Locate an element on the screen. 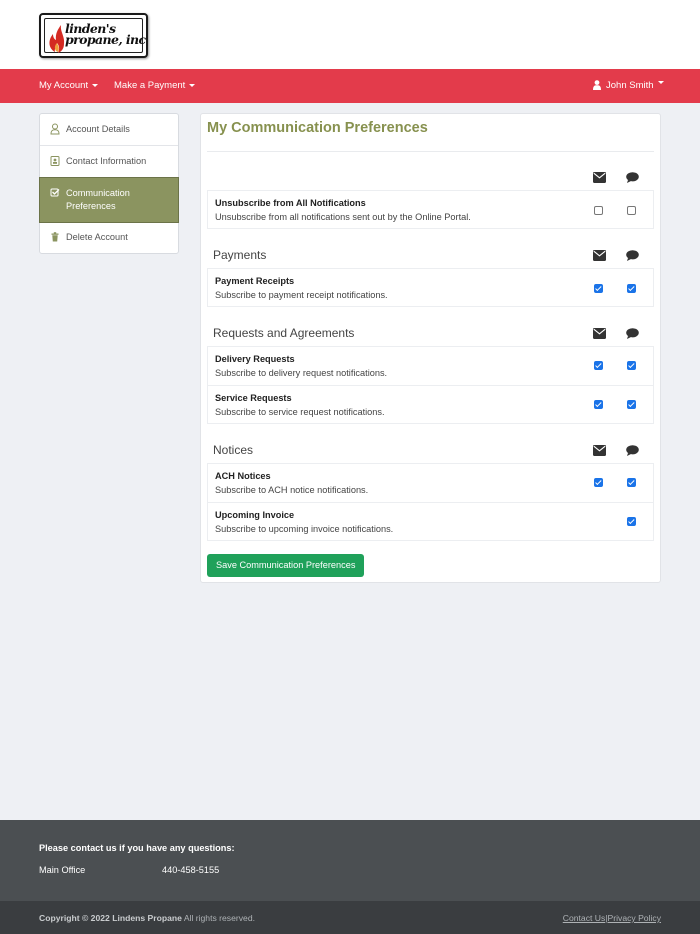 Image resolution: width=700 pixels, height=934 pixels. trash-icon is located at coordinates (55, 237).